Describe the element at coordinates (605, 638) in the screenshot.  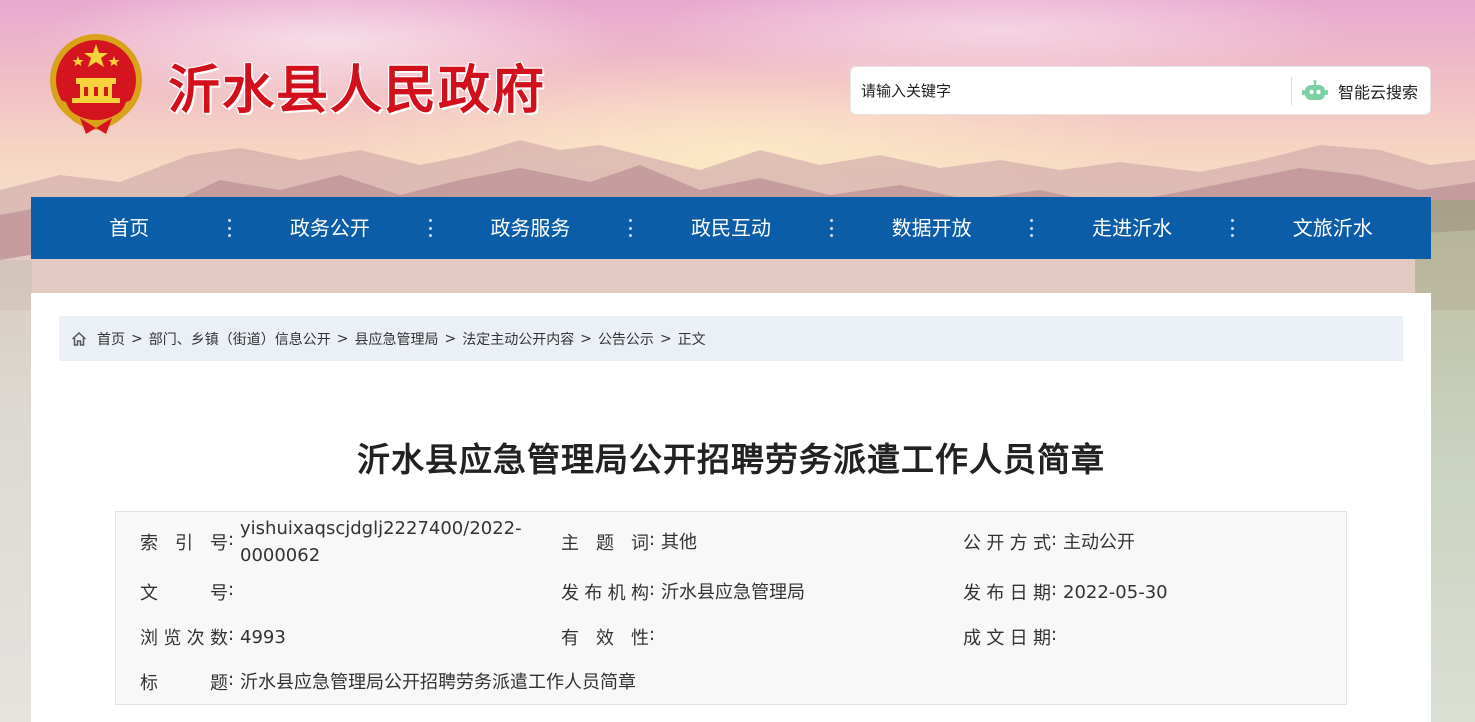
I see `meta-label: 有效性` at that location.